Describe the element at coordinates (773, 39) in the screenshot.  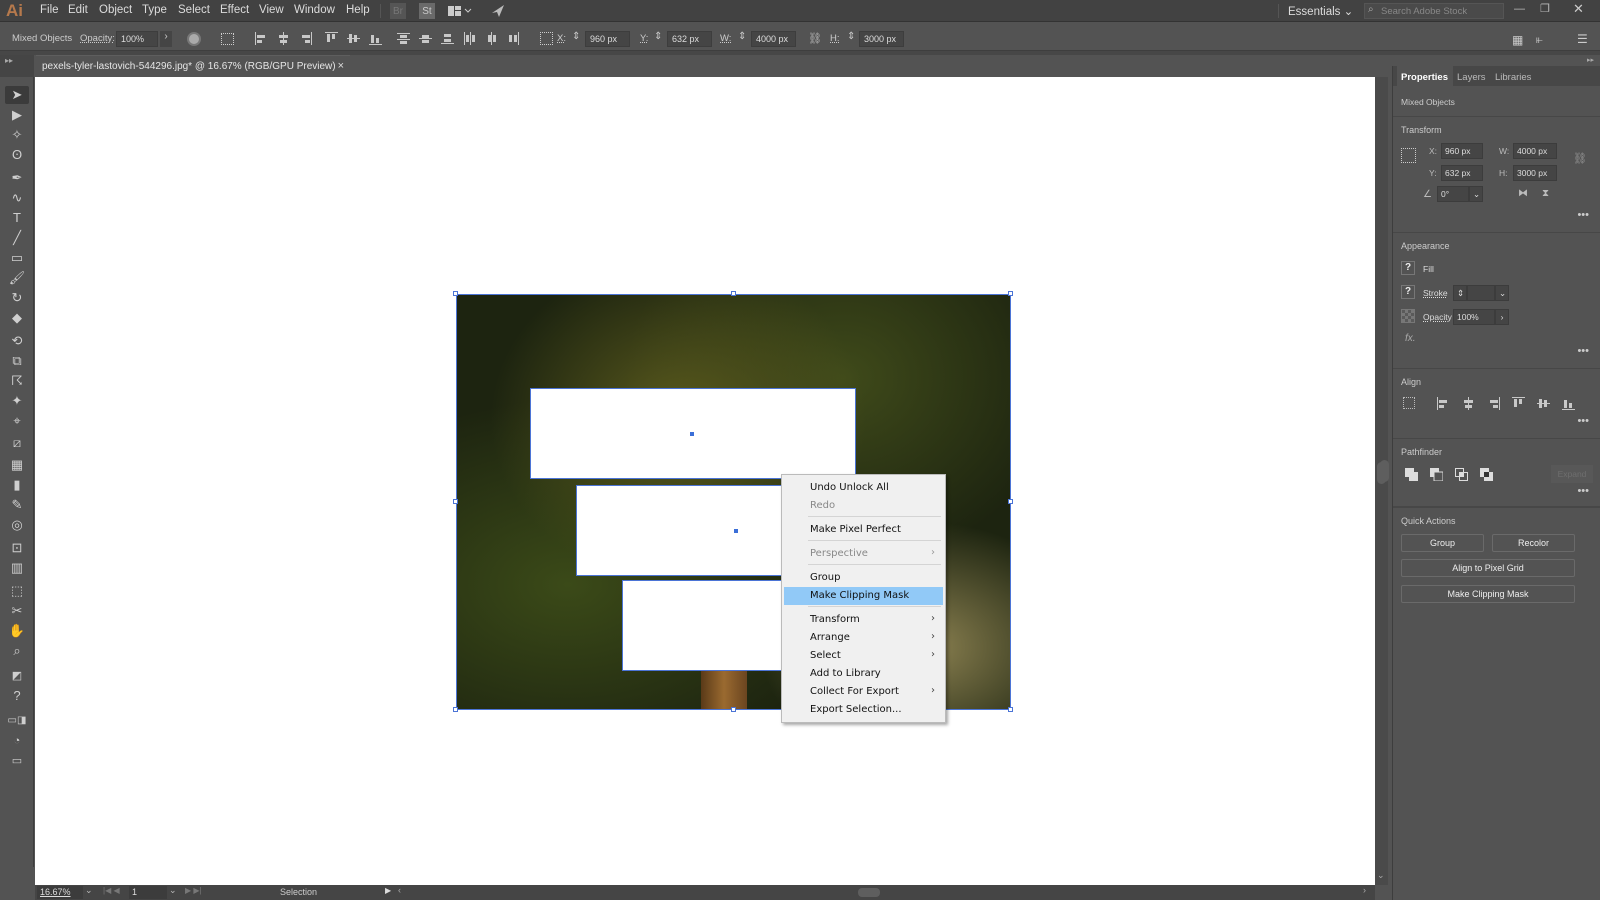
I see `w-field: 4000 px` at that location.